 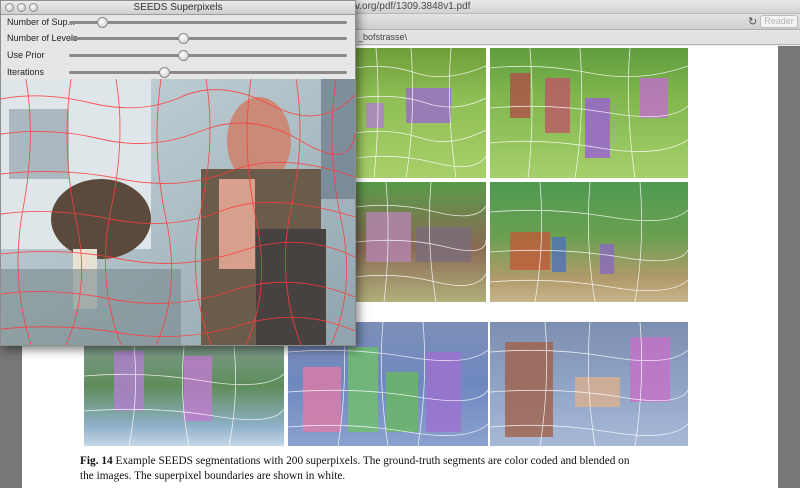 I want to click on levels-slider, so click(x=208, y=38).